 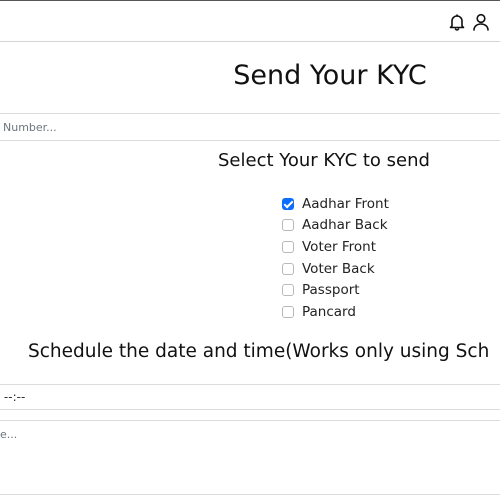 What do you see at coordinates (331, 290) in the screenshot?
I see `kyc-option-label: Passport` at bounding box center [331, 290].